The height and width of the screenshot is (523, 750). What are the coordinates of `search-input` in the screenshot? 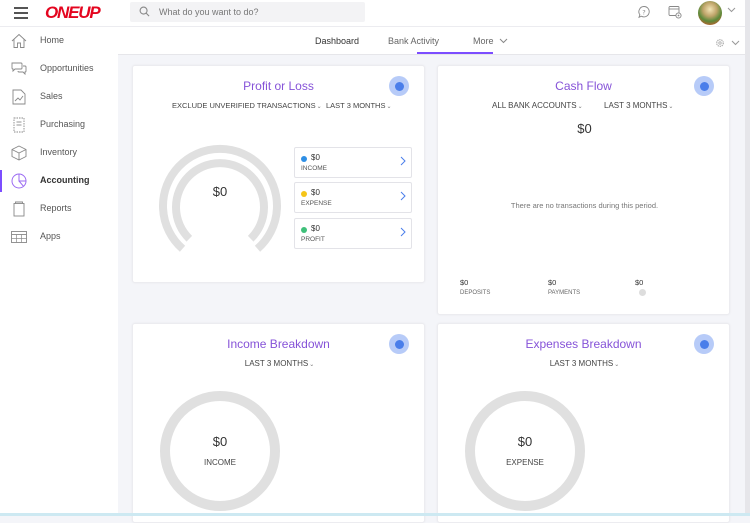 It's located at (254, 12).